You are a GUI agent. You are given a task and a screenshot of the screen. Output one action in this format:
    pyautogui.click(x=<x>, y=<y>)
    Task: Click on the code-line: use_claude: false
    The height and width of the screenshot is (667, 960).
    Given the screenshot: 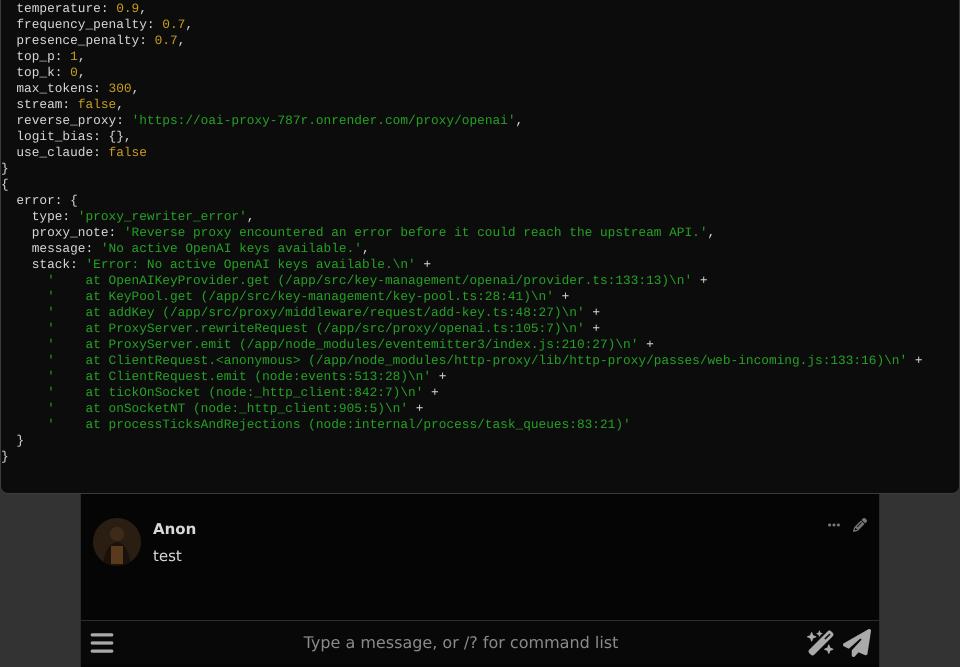 What is the action you would take?
    pyautogui.click(x=81, y=153)
    